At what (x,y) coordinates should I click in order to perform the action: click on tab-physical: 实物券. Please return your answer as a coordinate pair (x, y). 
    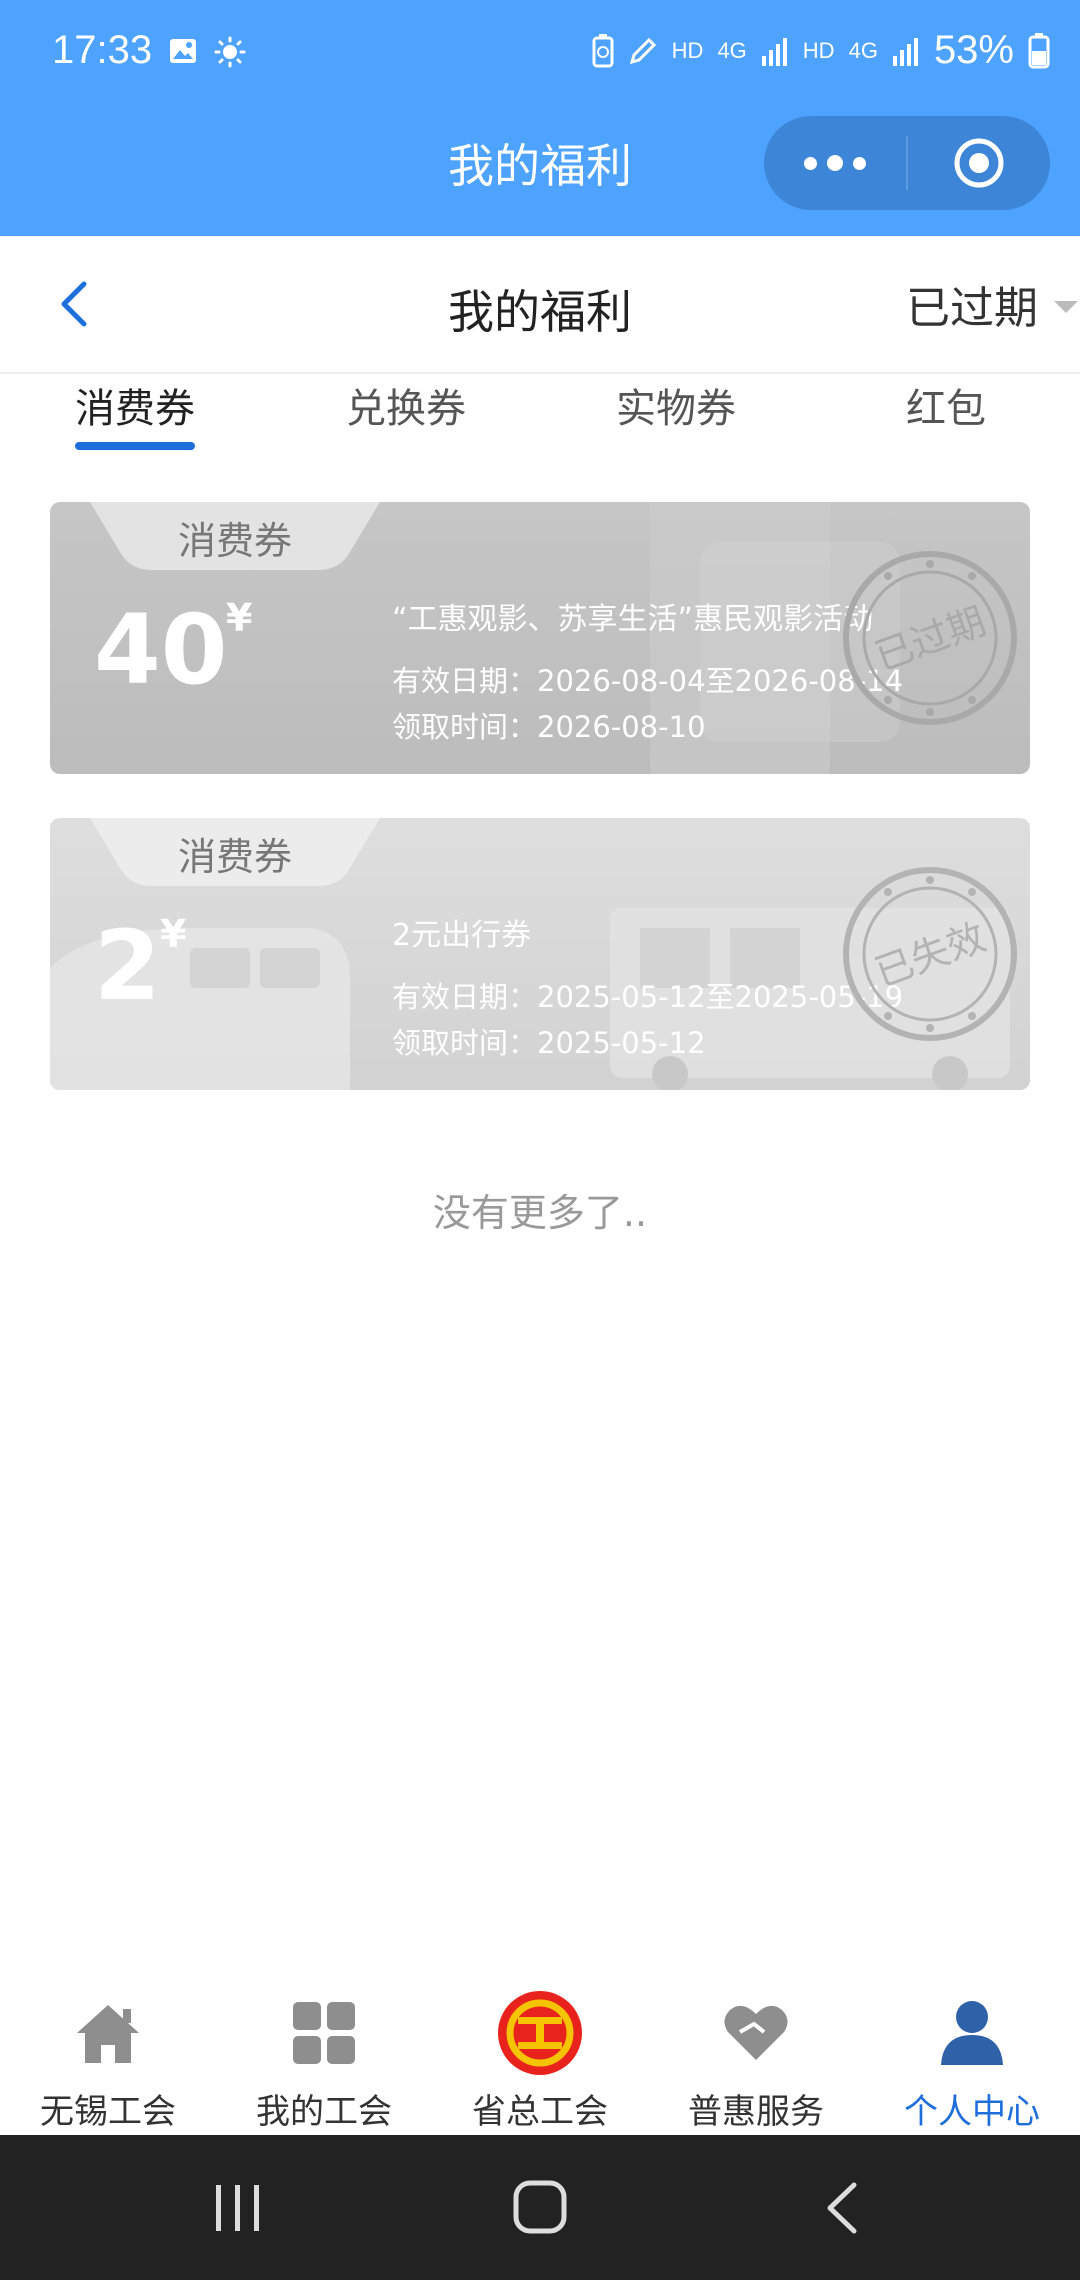
    Looking at the image, I should click on (676, 405).